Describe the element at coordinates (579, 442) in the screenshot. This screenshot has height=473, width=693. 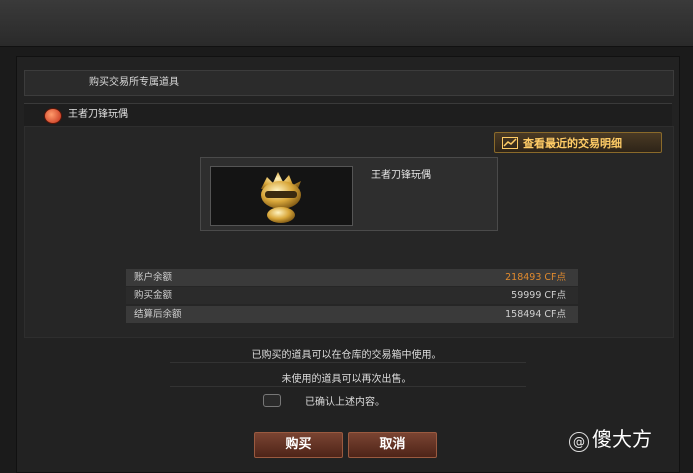
I see `watermark-prefix: @` at that location.